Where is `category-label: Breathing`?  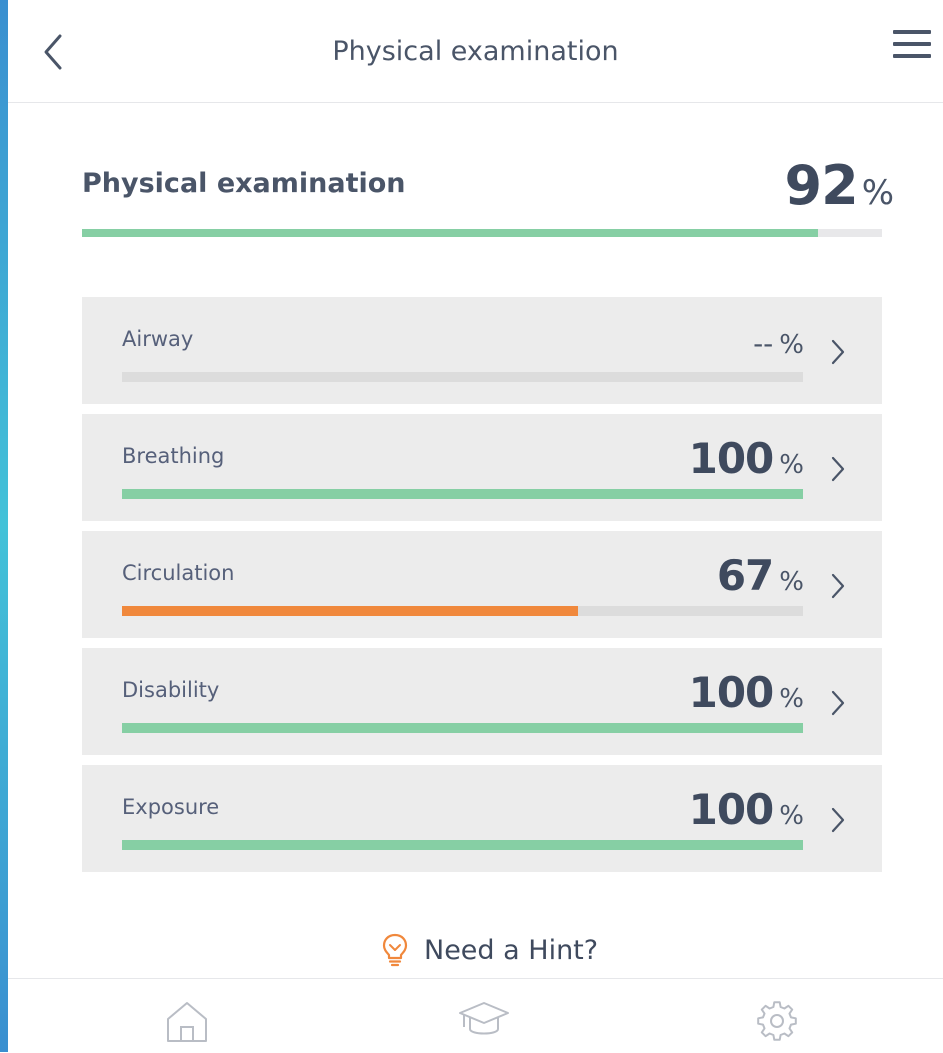
category-label: Breathing is located at coordinates (173, 456).